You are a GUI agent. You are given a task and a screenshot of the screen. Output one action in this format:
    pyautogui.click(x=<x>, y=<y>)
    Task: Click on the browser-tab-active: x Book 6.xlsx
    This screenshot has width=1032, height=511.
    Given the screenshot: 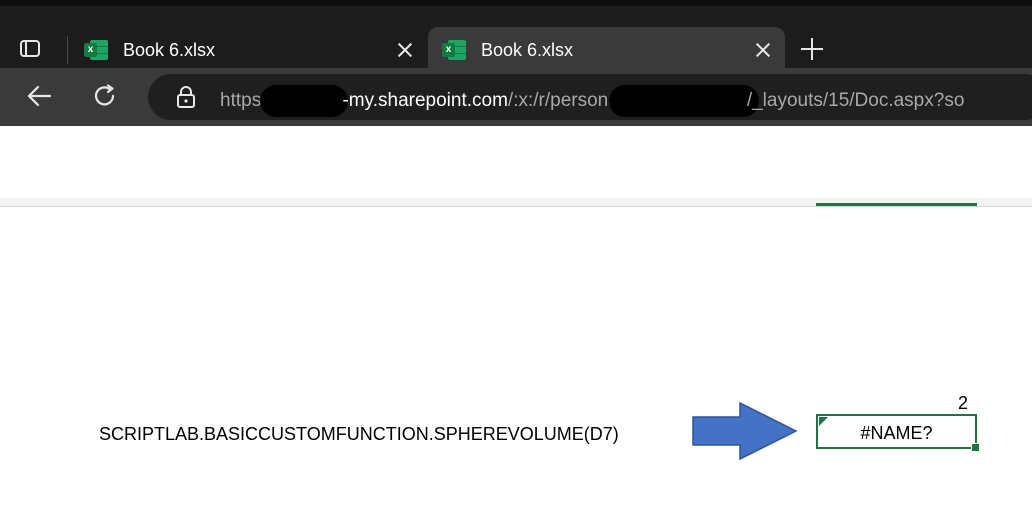 What is the action you would take?
    pyautogui.click(x=606, y=50)
    